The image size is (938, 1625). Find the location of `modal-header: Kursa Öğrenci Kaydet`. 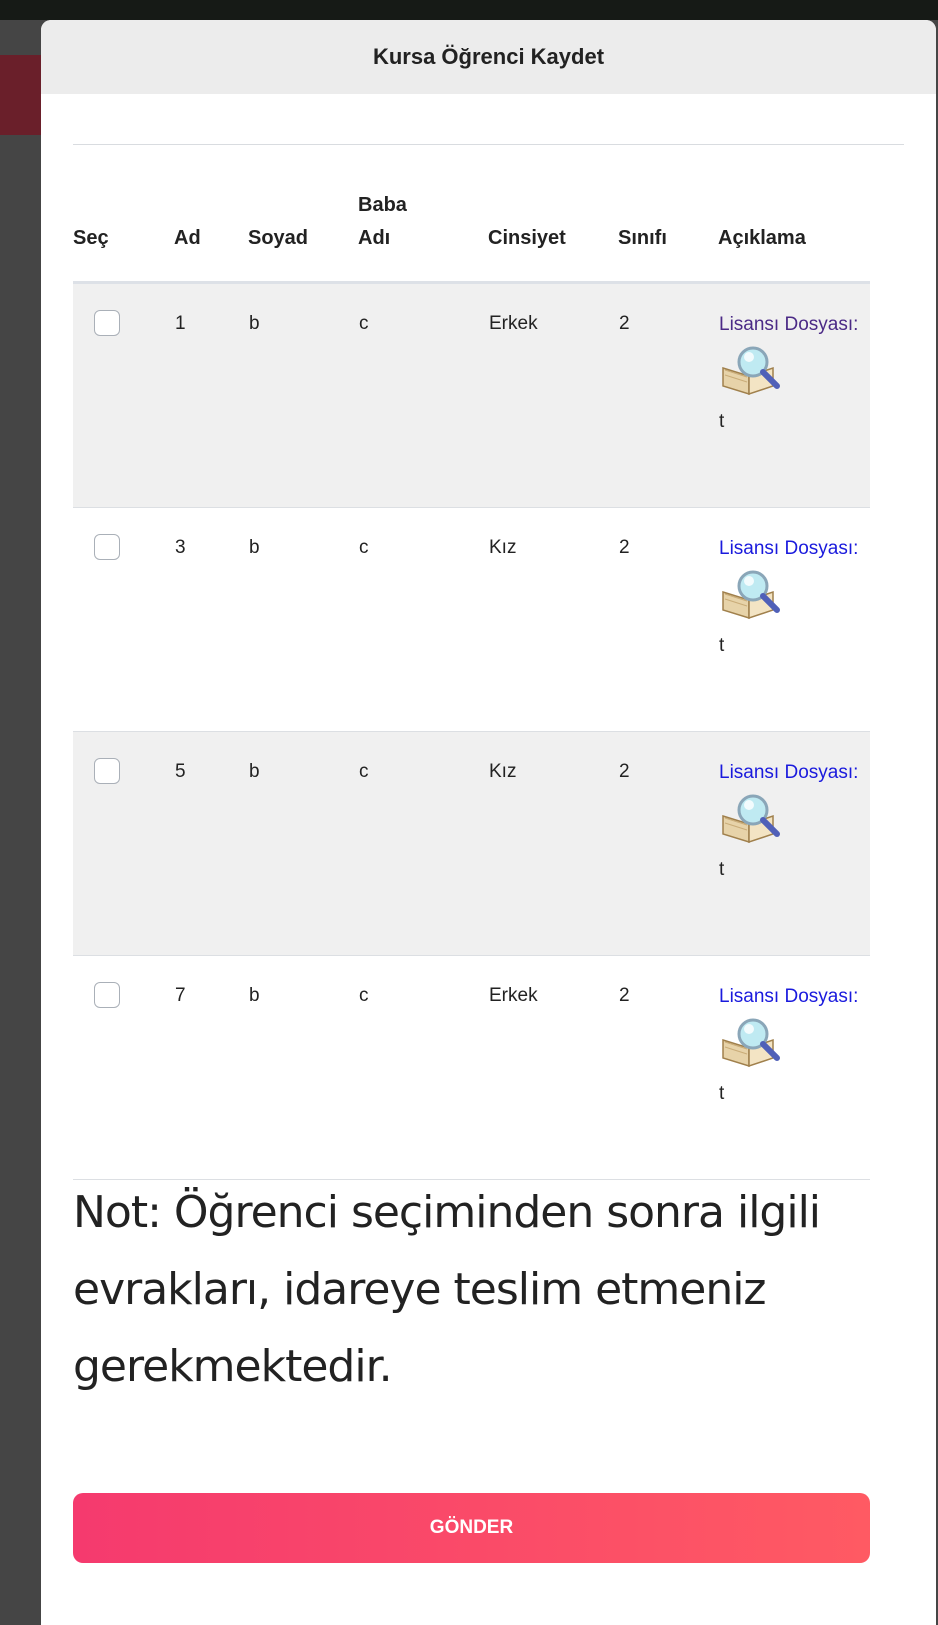

modal-header: Kursa Öğrenci Kaydet is located at coordinates (488, 57).